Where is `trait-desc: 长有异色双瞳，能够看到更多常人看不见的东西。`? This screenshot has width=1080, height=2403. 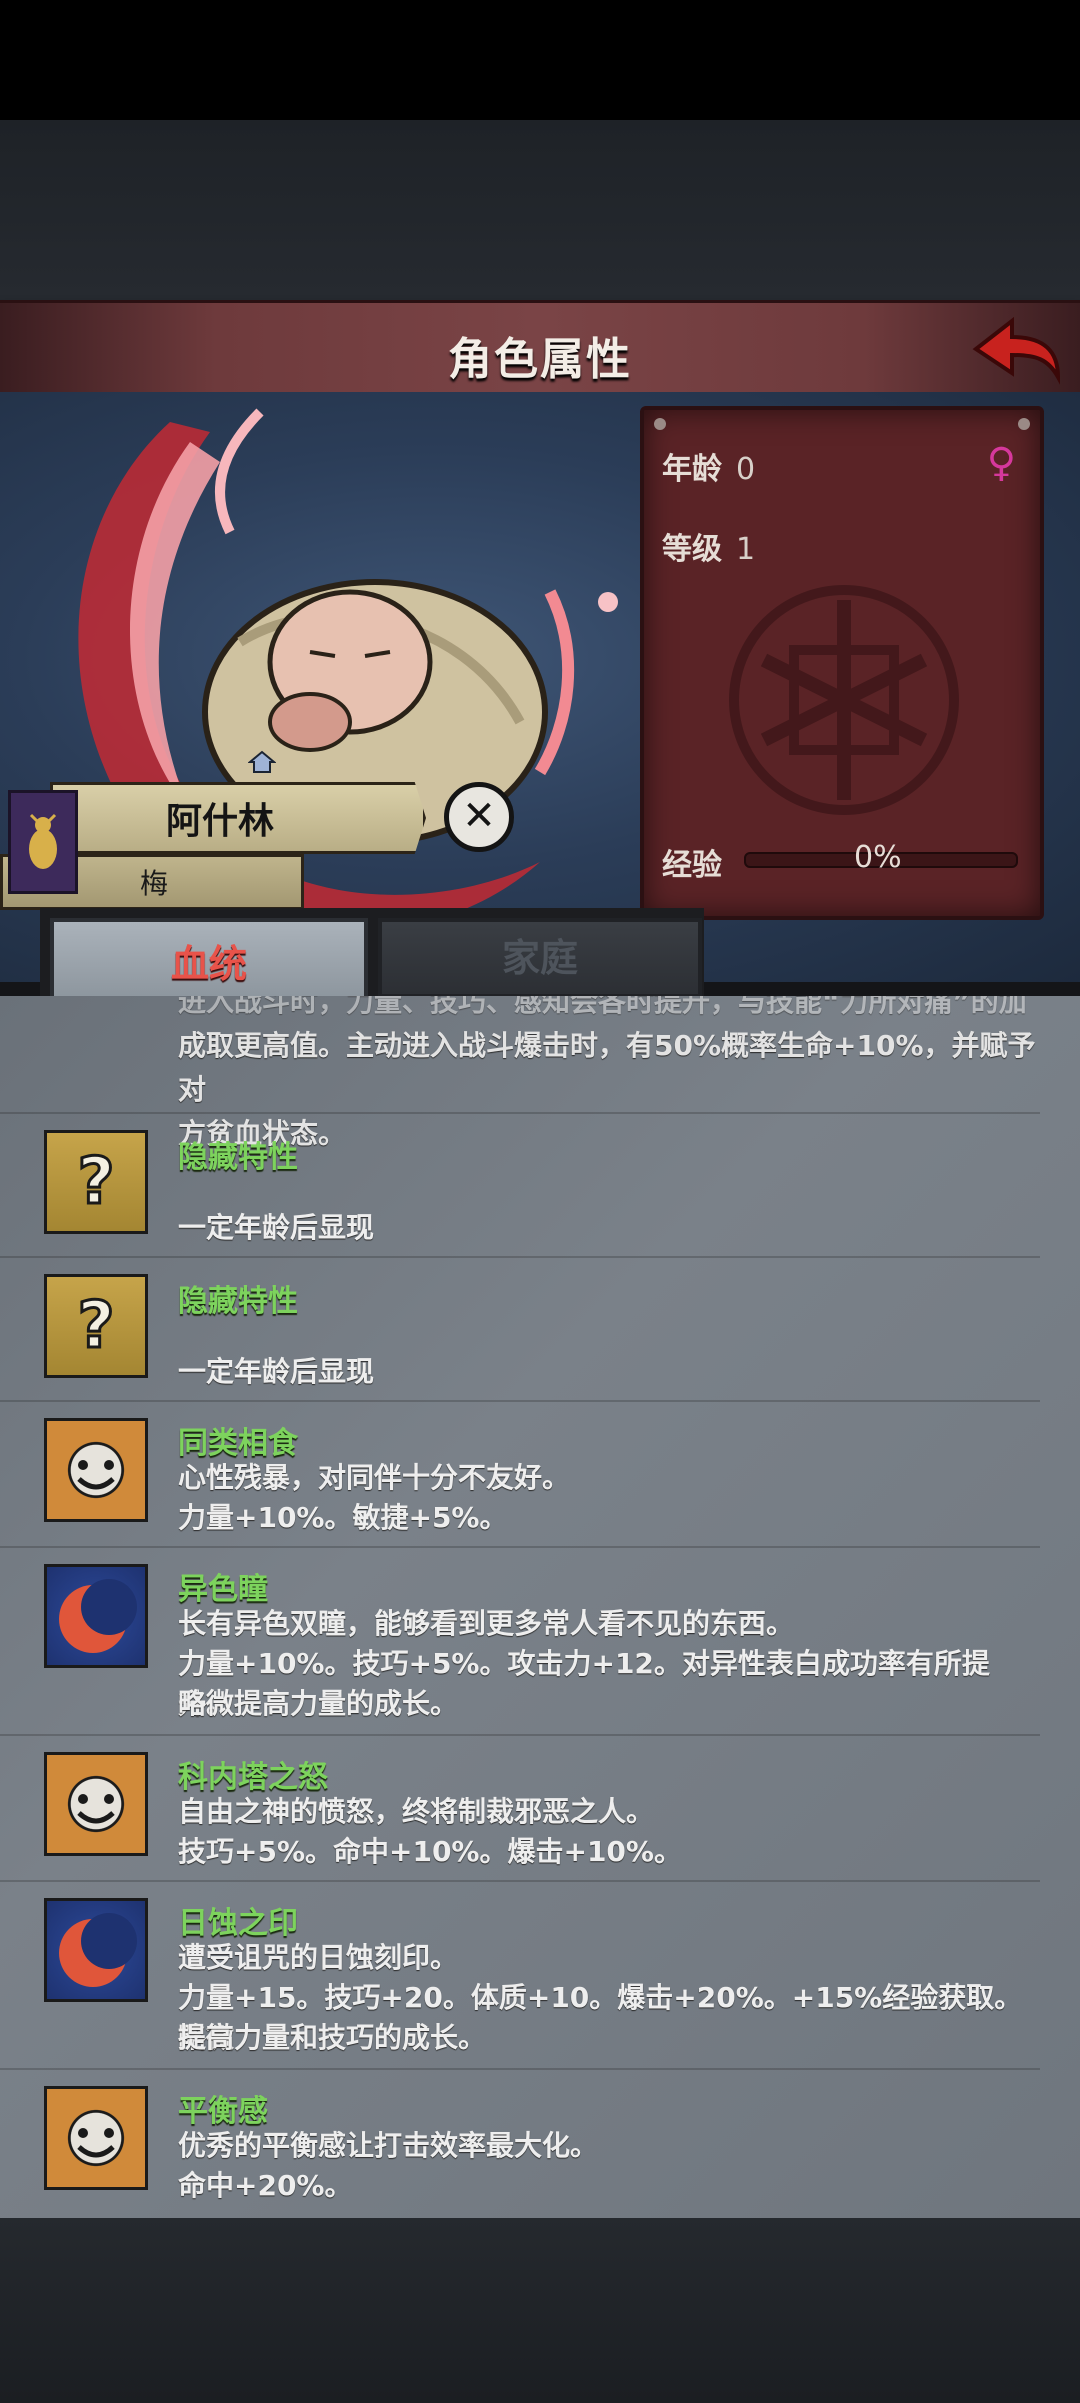 trait-desc: 长有异色双瞳，能够看到更多常人看不见的东西。 is located at coordinates (486, 1623).